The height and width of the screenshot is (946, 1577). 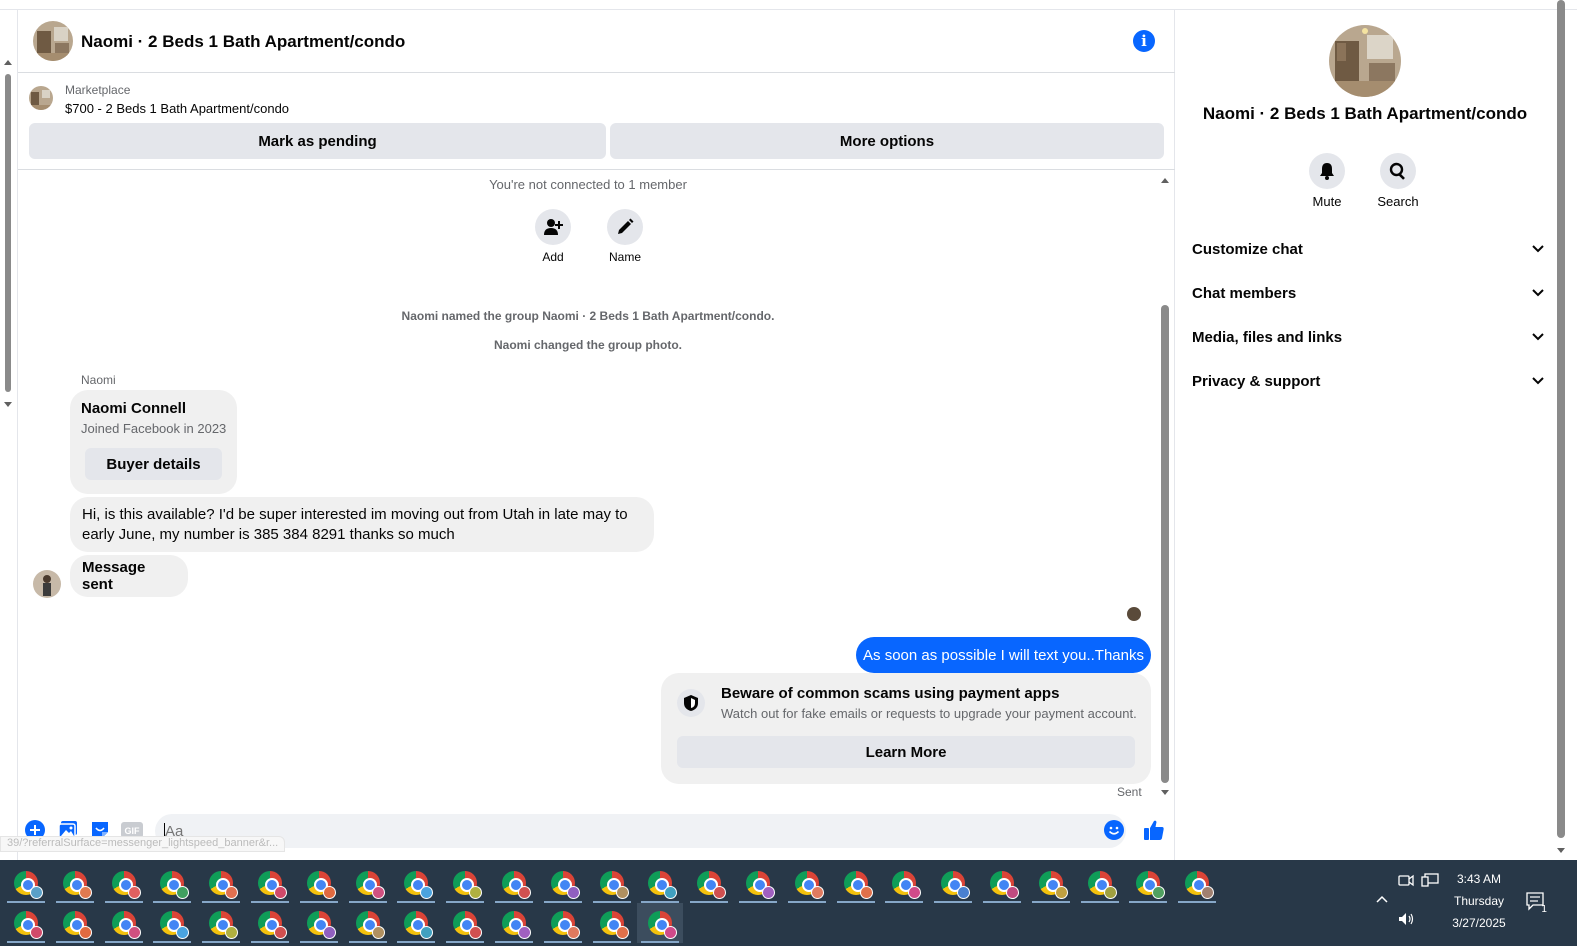 I want to click on add-member-button, so click(x=553, y=227).